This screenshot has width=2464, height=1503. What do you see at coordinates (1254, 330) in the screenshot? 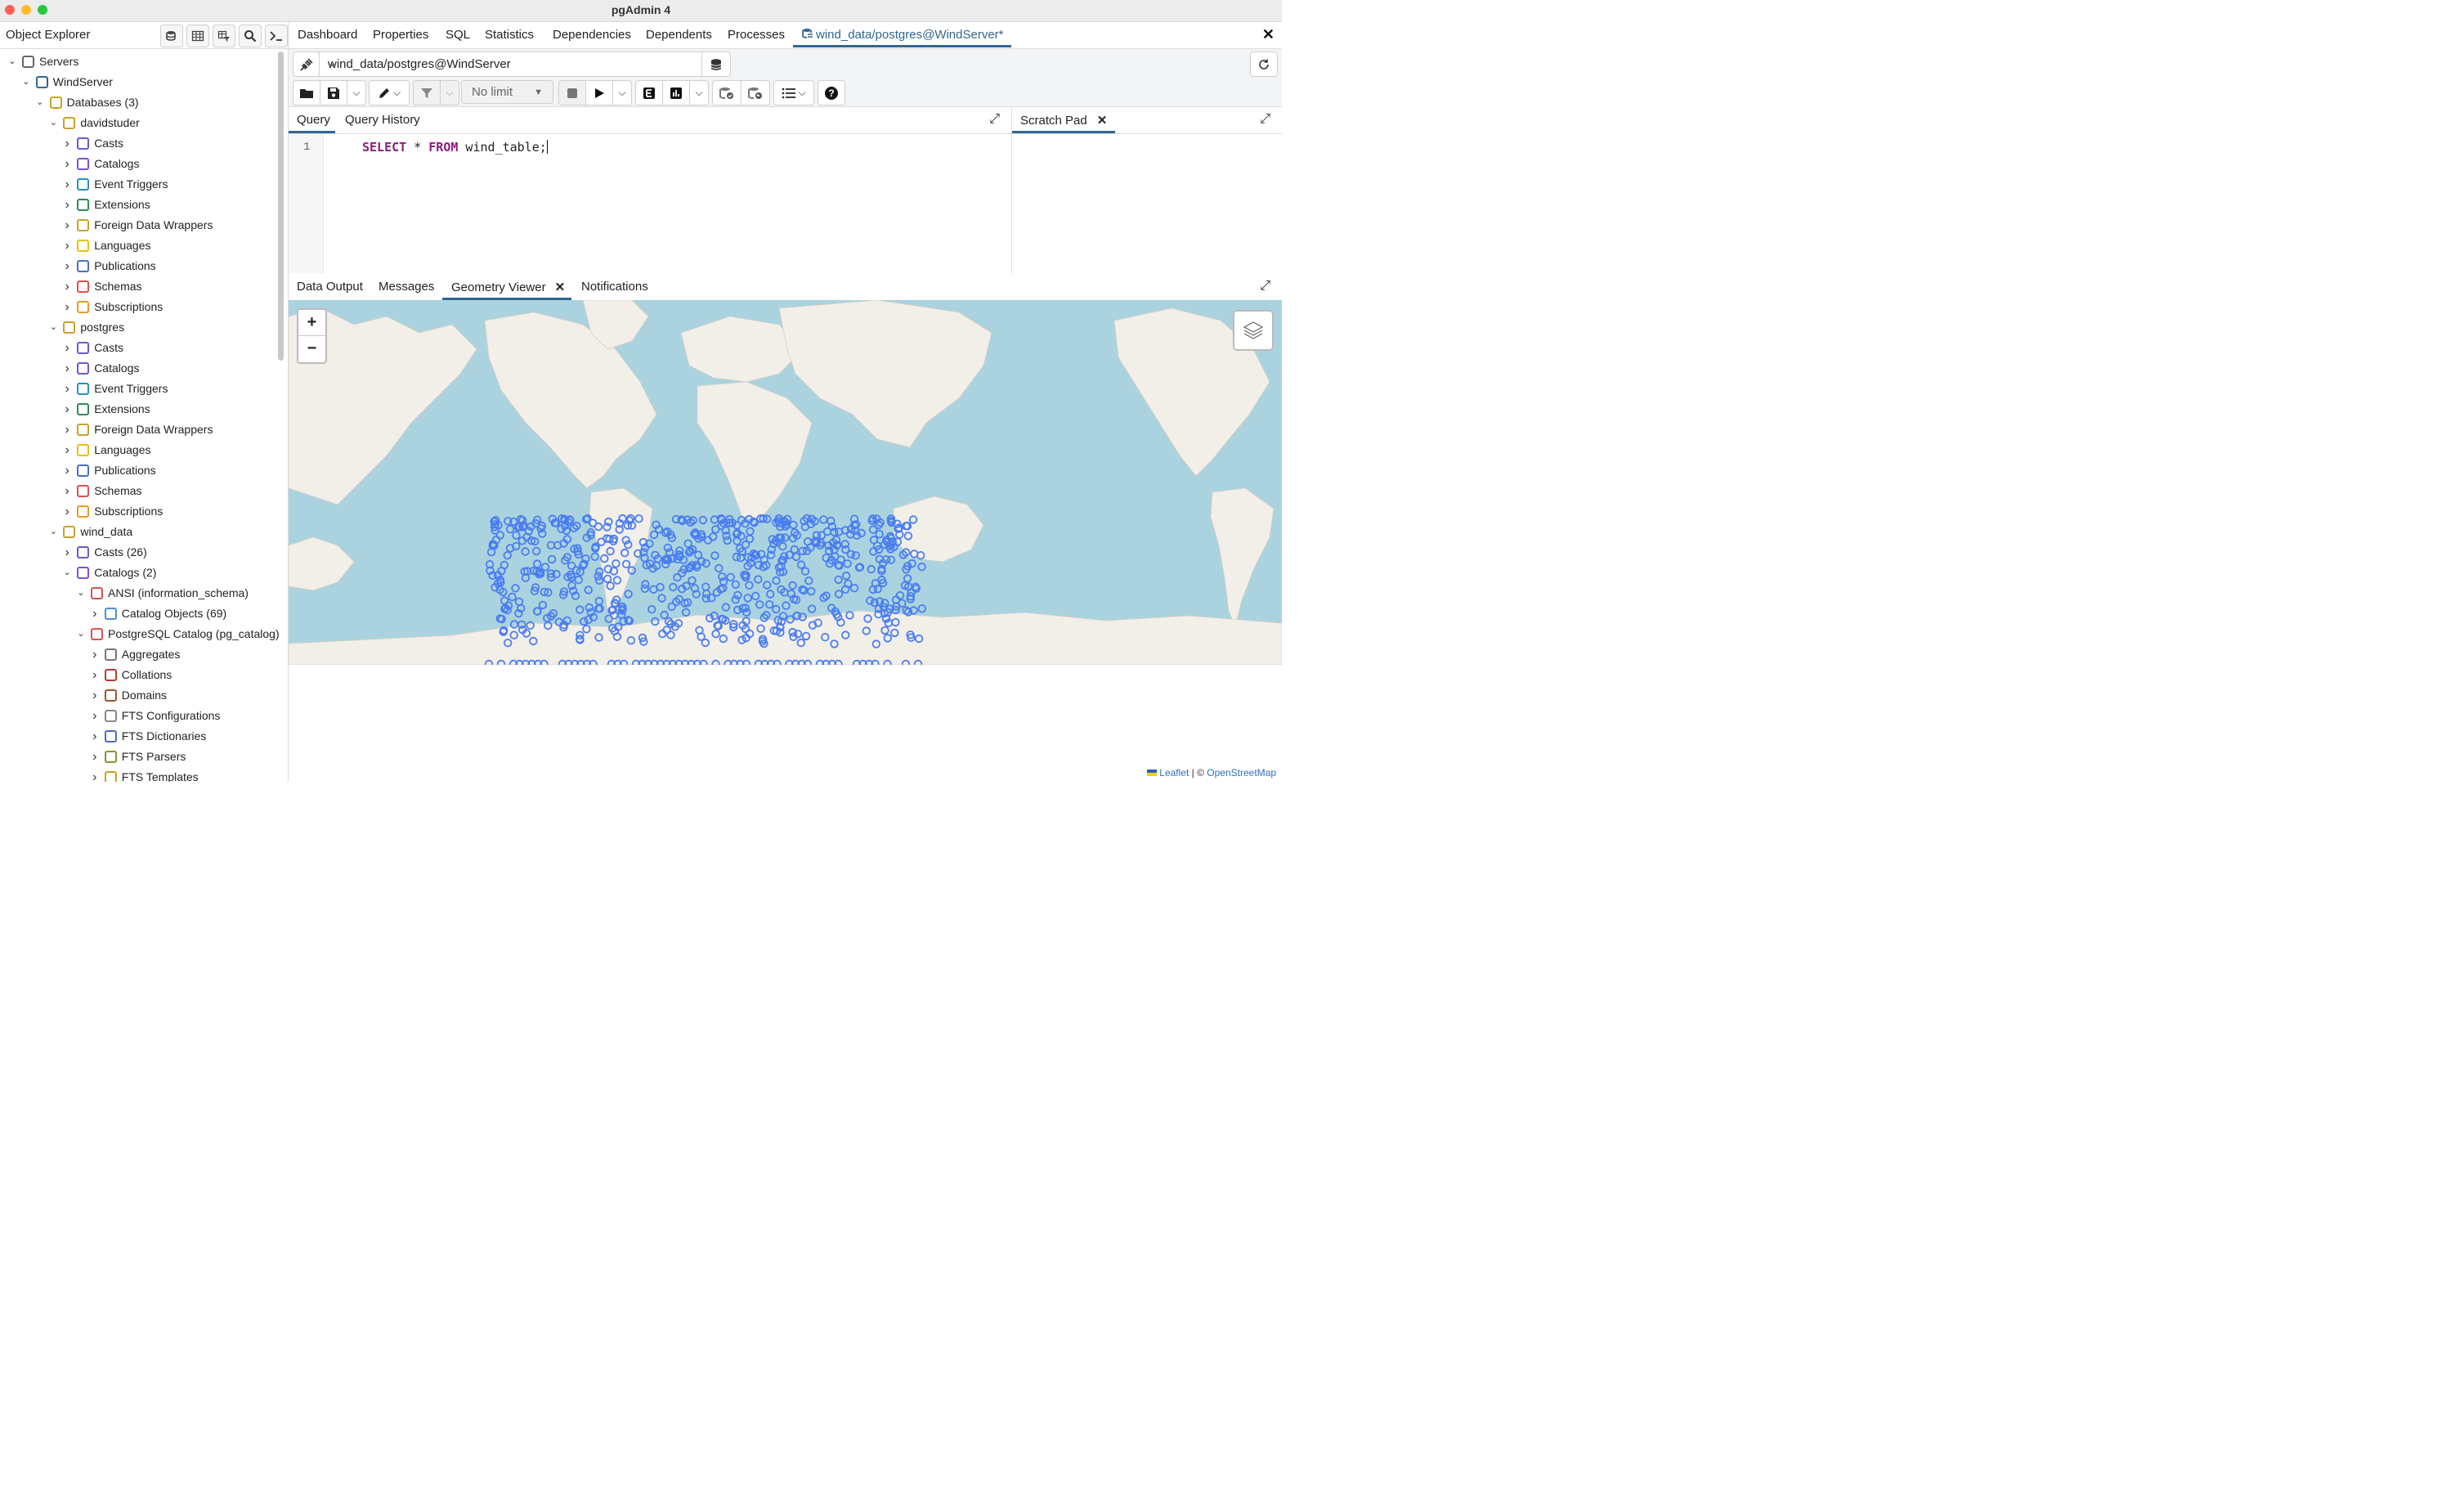
I see `layers-button` at bounding box center [1254, 330].